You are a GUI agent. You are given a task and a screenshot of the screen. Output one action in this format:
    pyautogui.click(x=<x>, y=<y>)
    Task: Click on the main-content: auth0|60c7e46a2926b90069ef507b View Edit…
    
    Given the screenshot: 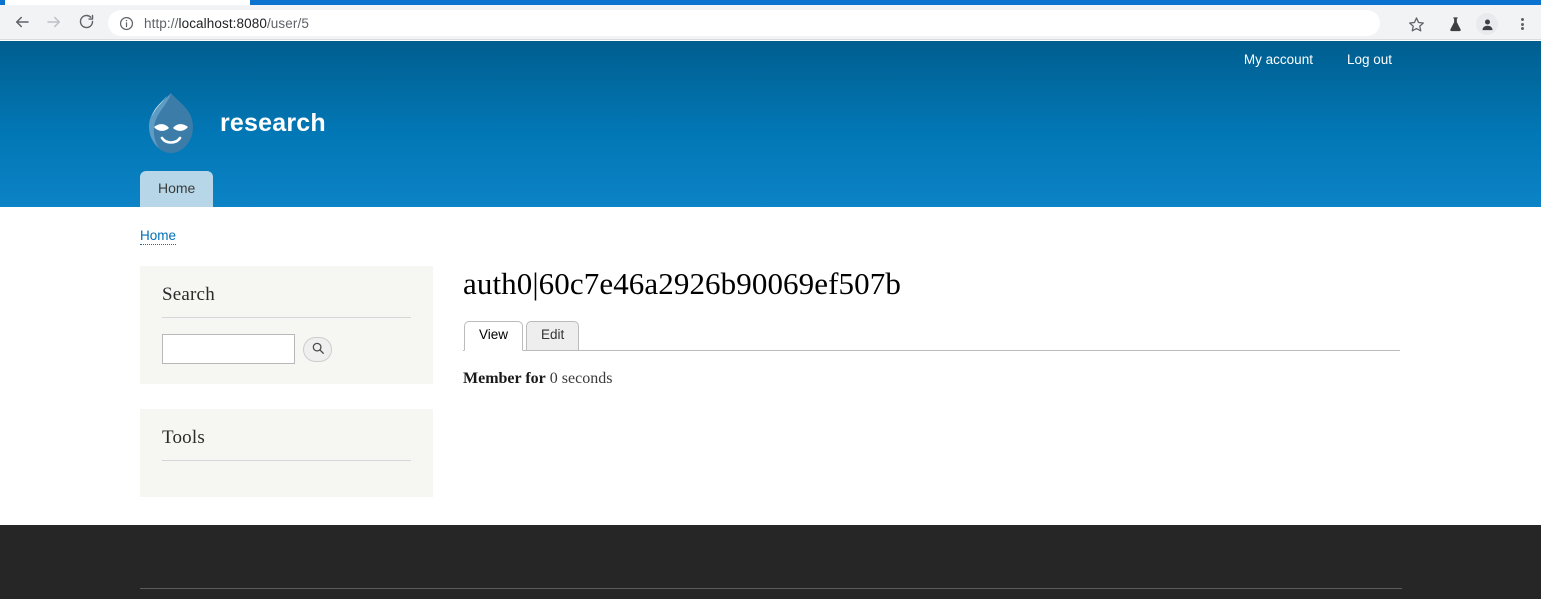 What is the action you would take?
    pyautogui.click(x=933, y=327)
    